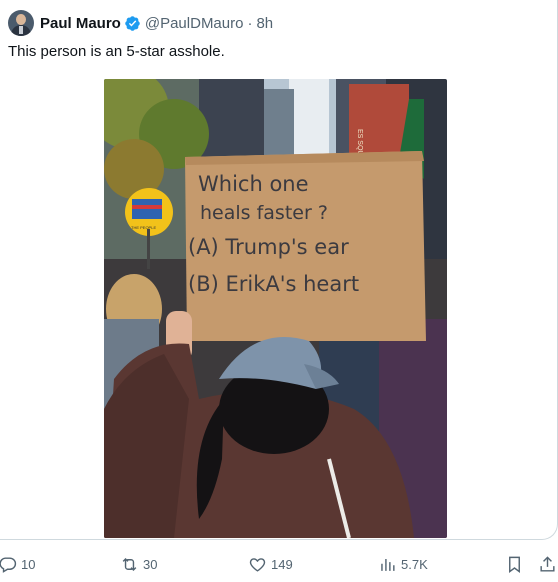  What do you see at coordinates (282, 564) in the screenshot?
I see `like-count: 149` at bounding box center [282, 564].